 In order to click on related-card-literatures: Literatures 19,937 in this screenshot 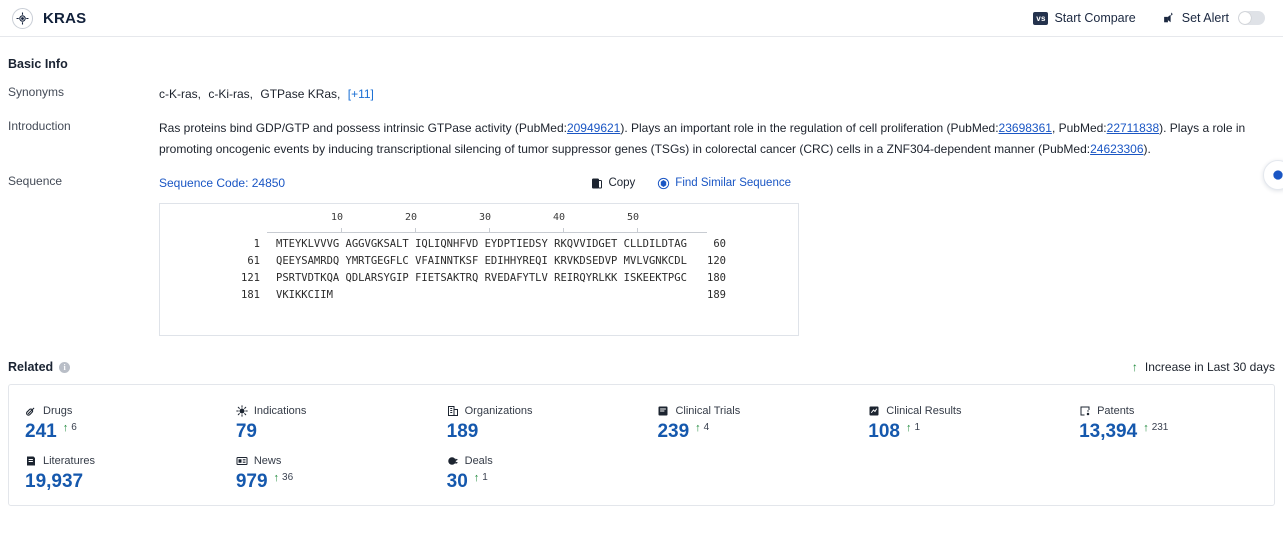, I will do `click(114, 474)`.